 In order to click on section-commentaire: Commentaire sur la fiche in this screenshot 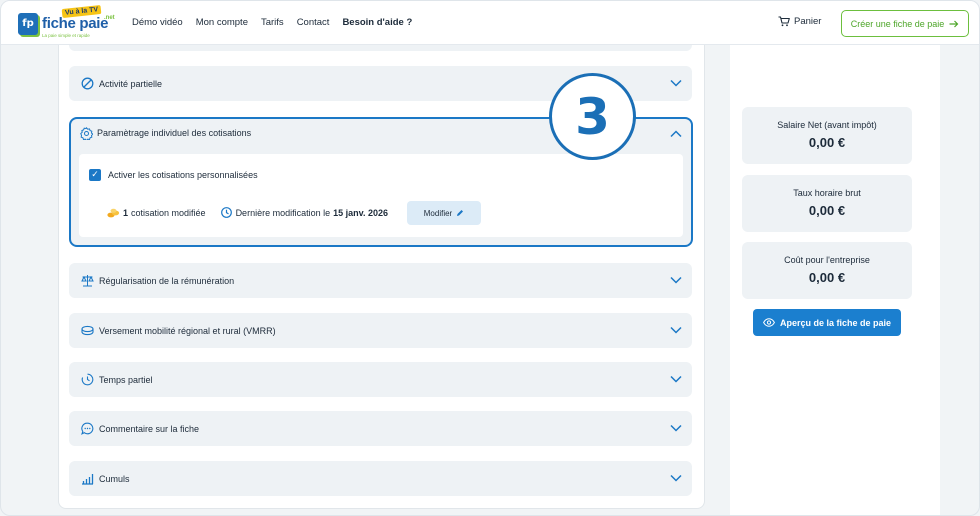, I will do `click(380, 428)`.